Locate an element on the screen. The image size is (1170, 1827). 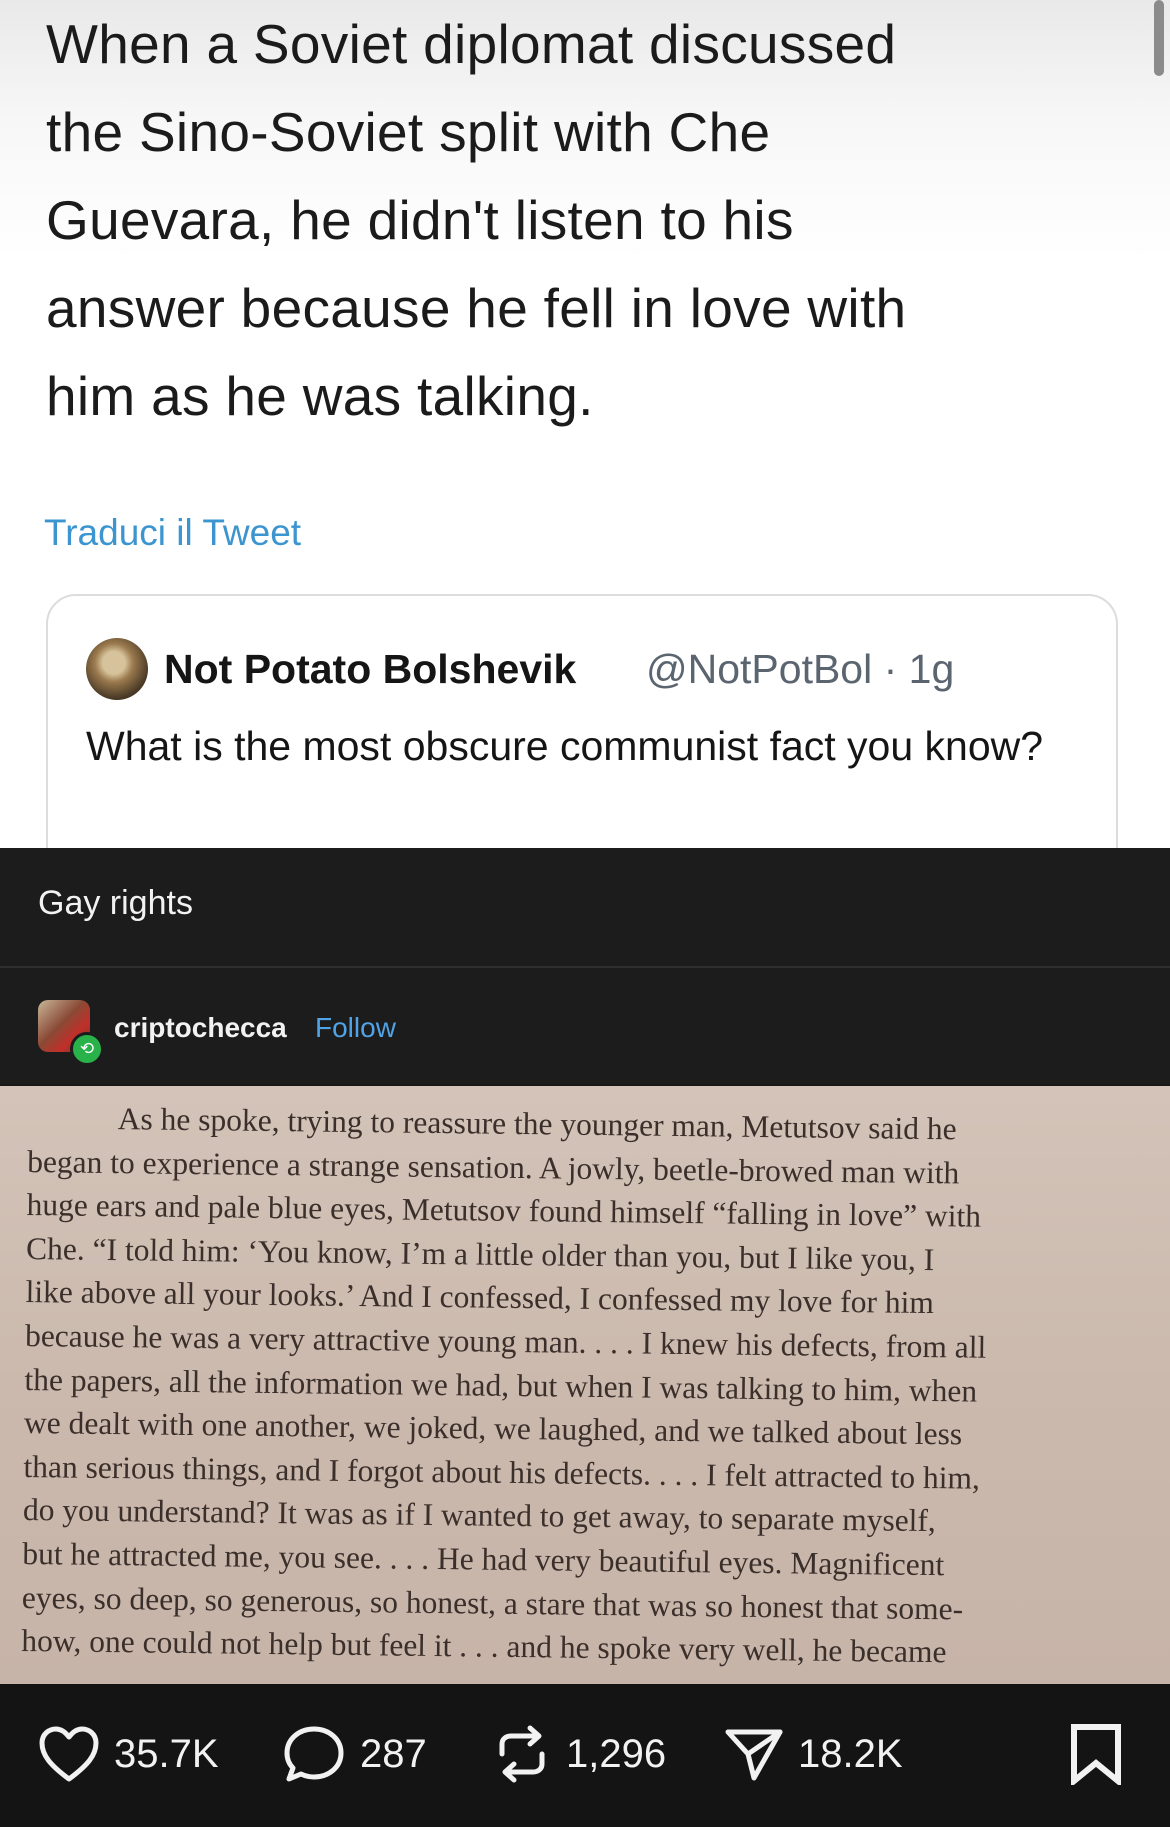
tweet-line: Guevara, he didn't listen to his is located at coordinates (420, 220).